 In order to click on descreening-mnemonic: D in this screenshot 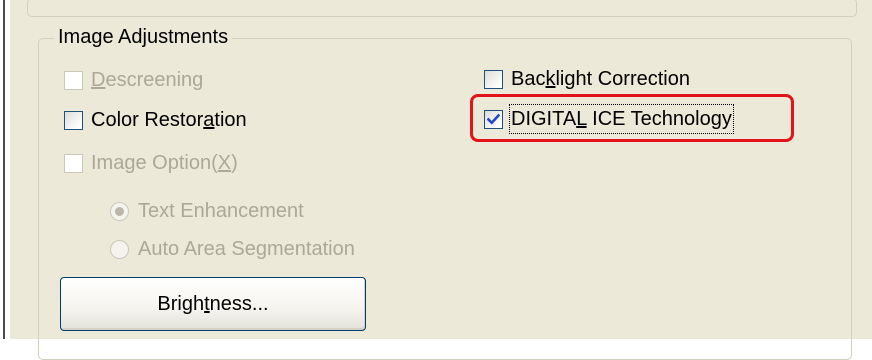, I will do `click(98, 80)`.